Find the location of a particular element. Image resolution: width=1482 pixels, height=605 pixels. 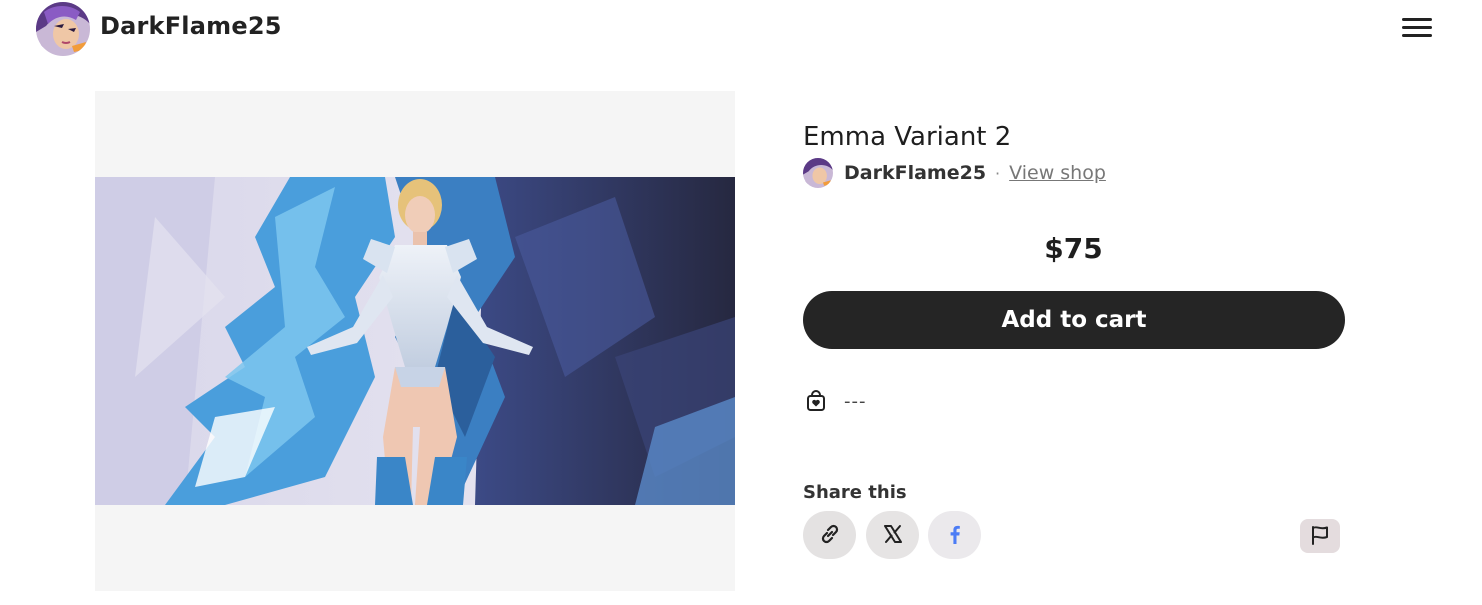

copy-link-button is located at coordinates (829, 535).